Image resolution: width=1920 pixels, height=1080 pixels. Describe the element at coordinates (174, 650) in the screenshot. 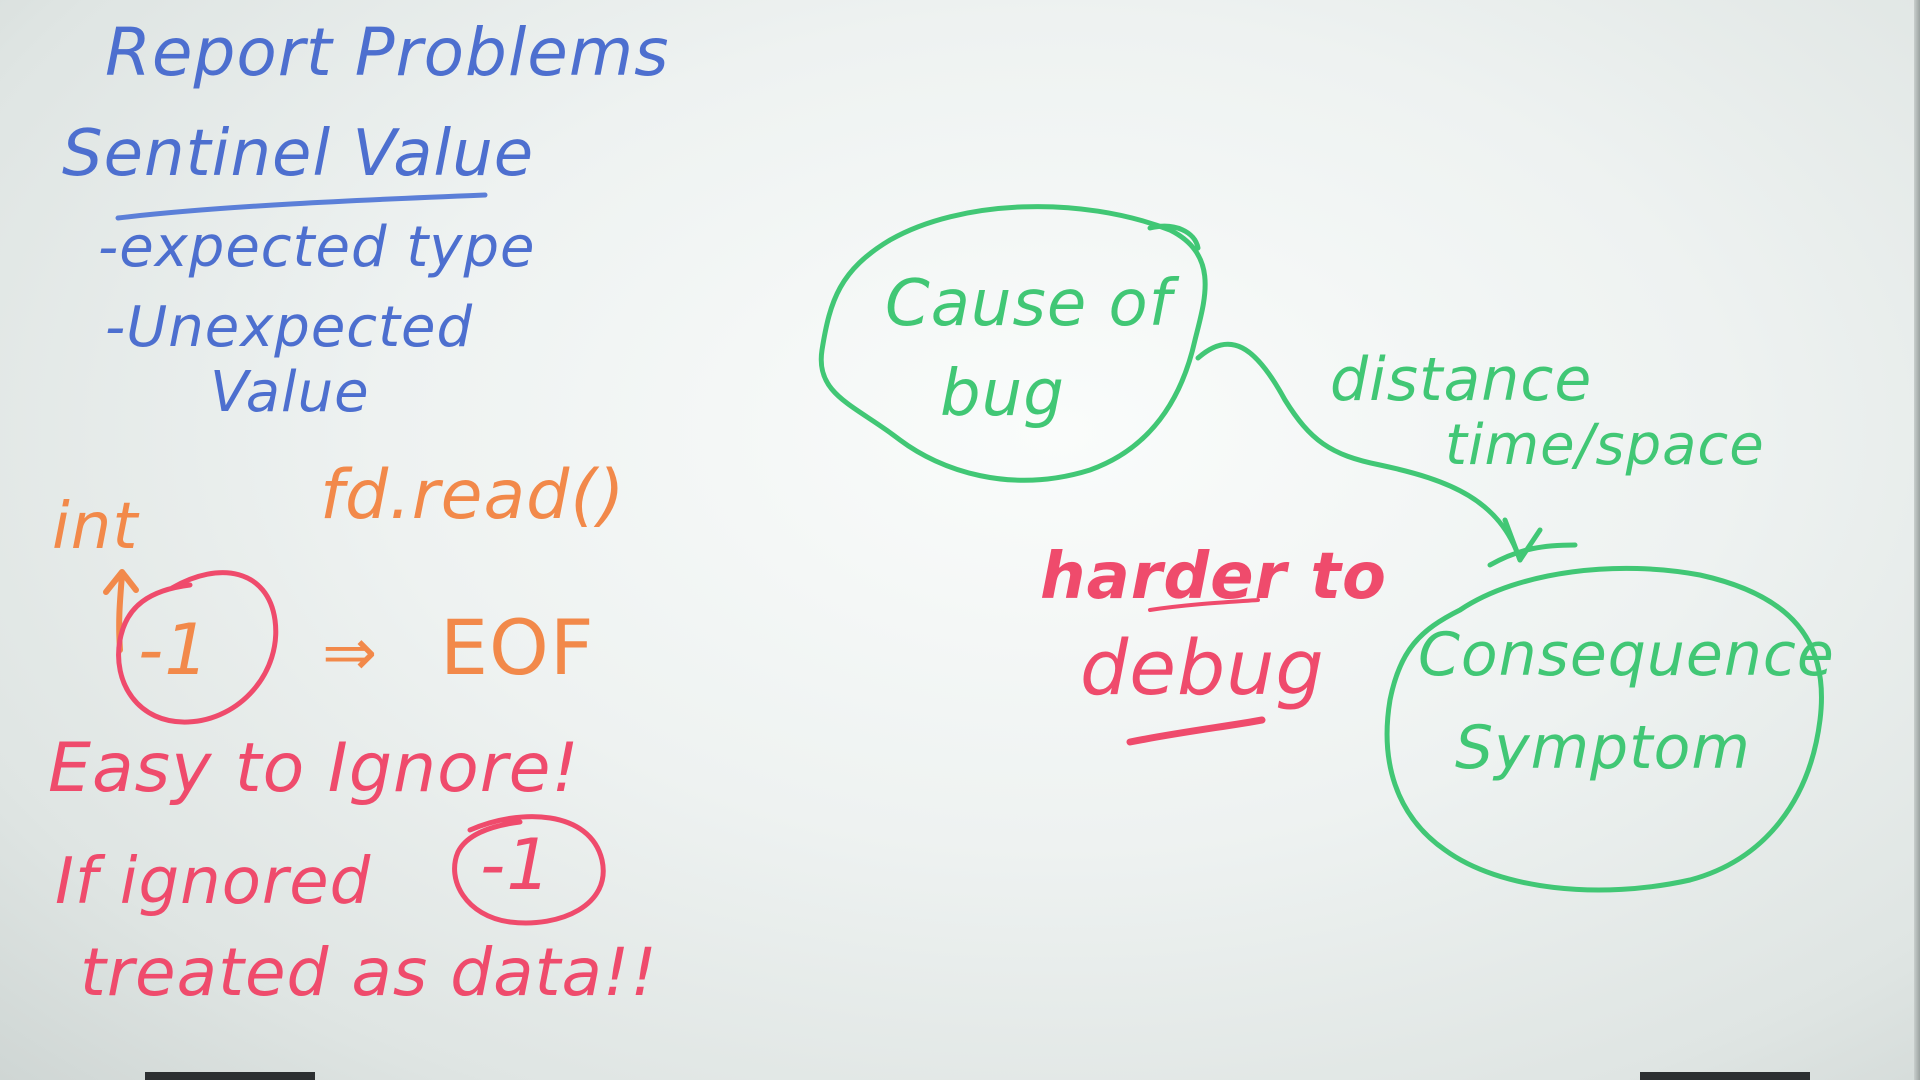

I see `sentinel-minus-one: -1` at that location.